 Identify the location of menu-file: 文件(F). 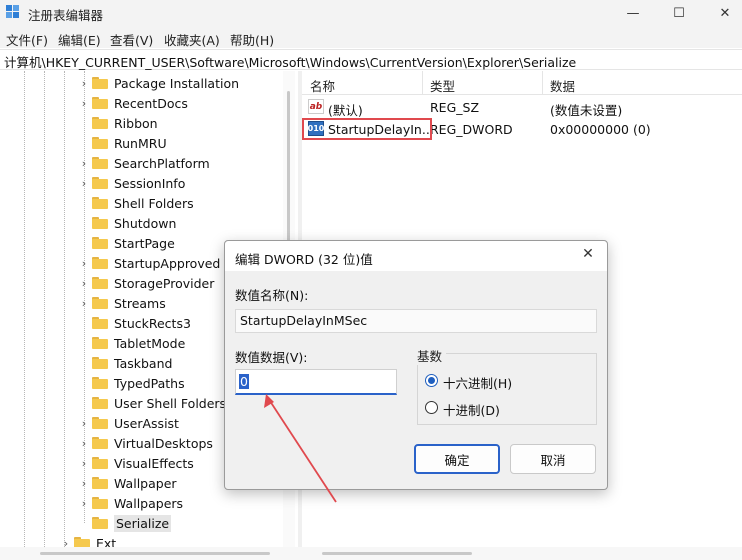
(27, 39).